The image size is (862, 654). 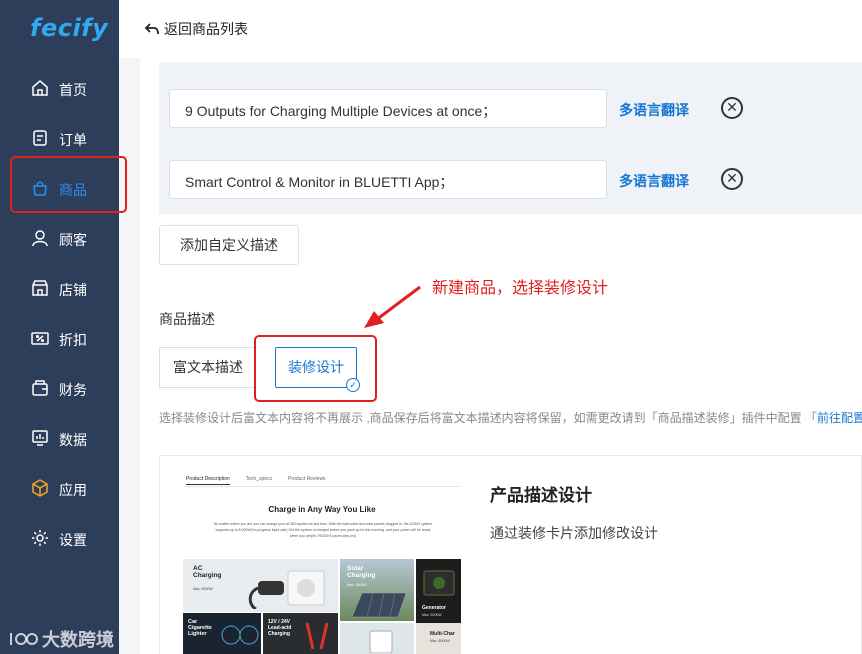 What do you see at coordinates (315, 368) in the screenshot?
I see `design-tab-highlight-box` at bounding box center [315, 368].